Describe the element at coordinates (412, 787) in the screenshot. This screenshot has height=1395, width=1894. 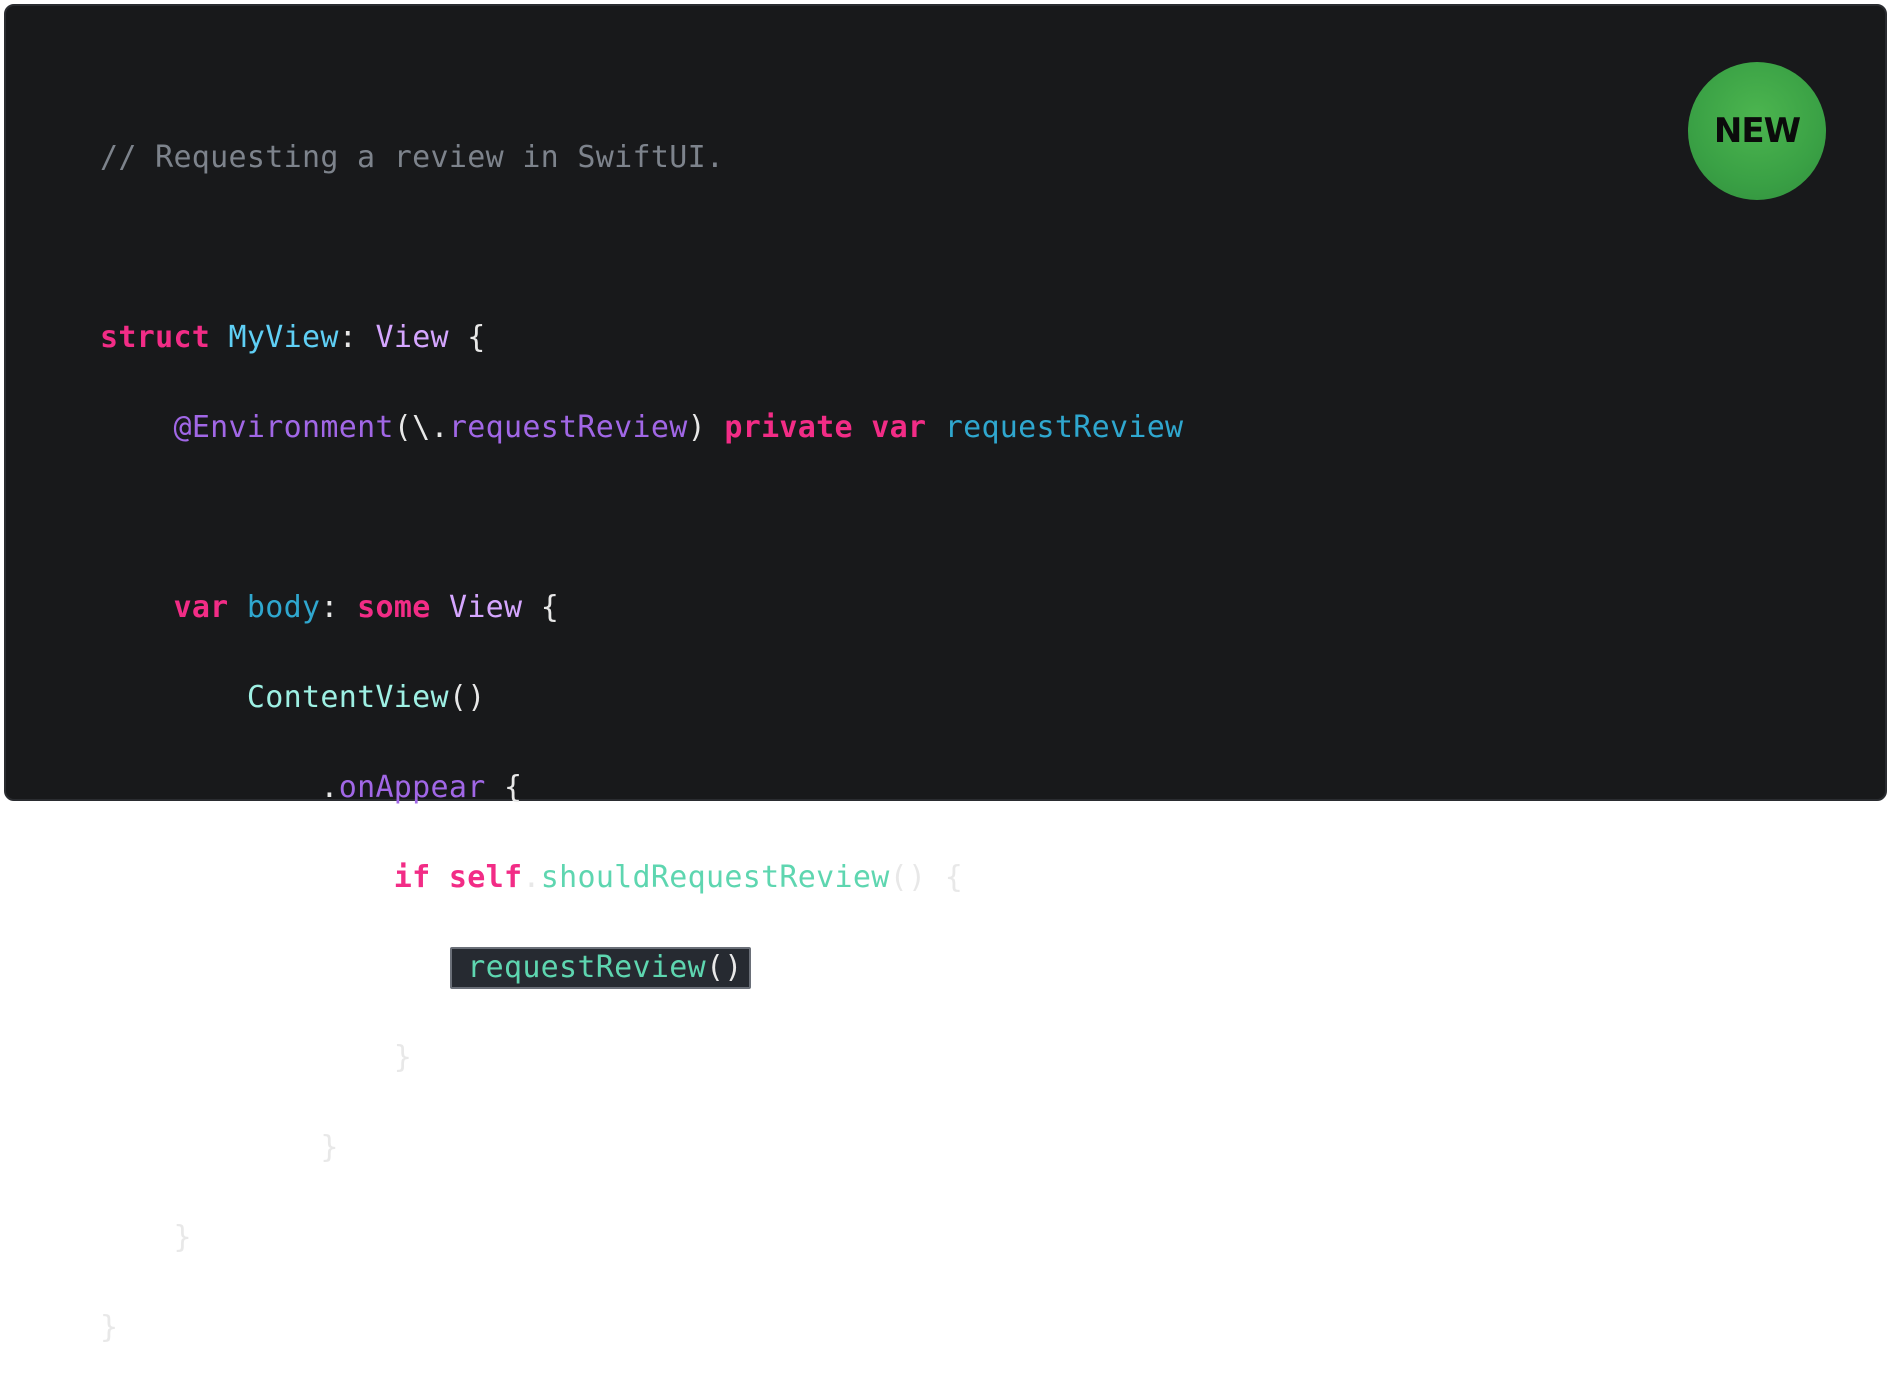
I see `method-name: onAppear` at that location.